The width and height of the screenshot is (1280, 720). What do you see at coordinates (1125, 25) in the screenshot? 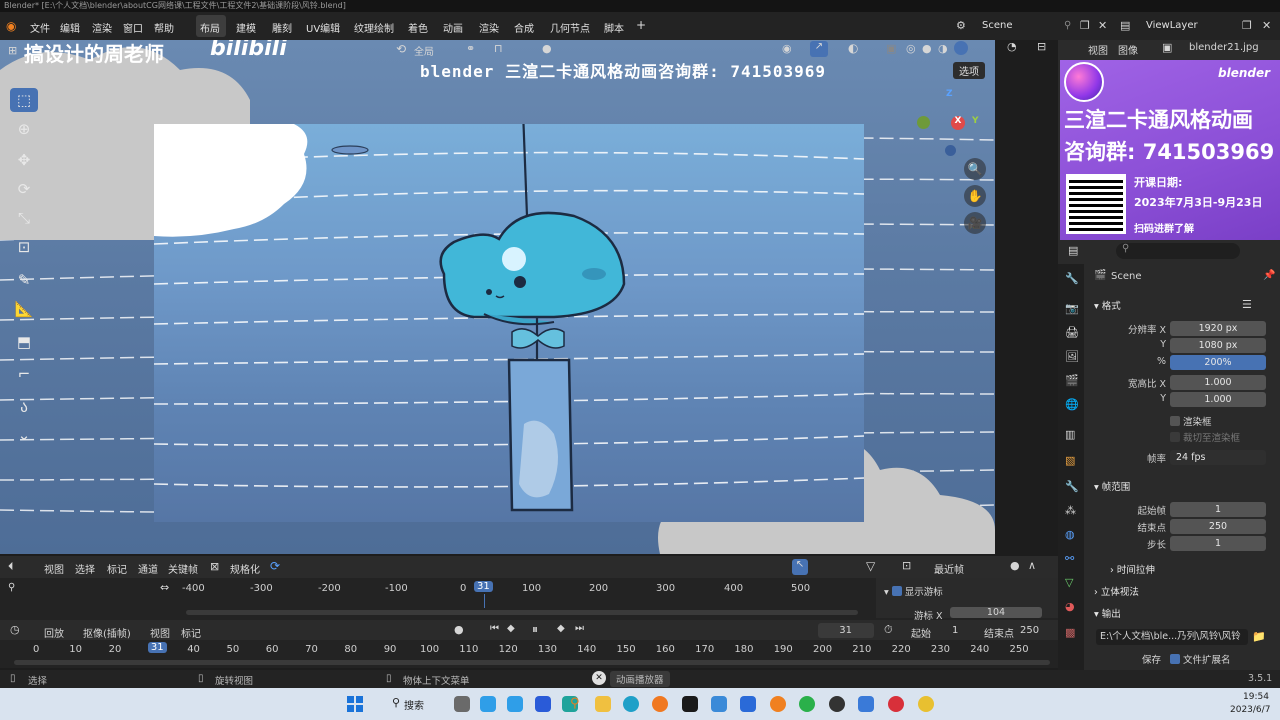
I see `view-layer-icon: ▤` at bounding box center [1125, 25].